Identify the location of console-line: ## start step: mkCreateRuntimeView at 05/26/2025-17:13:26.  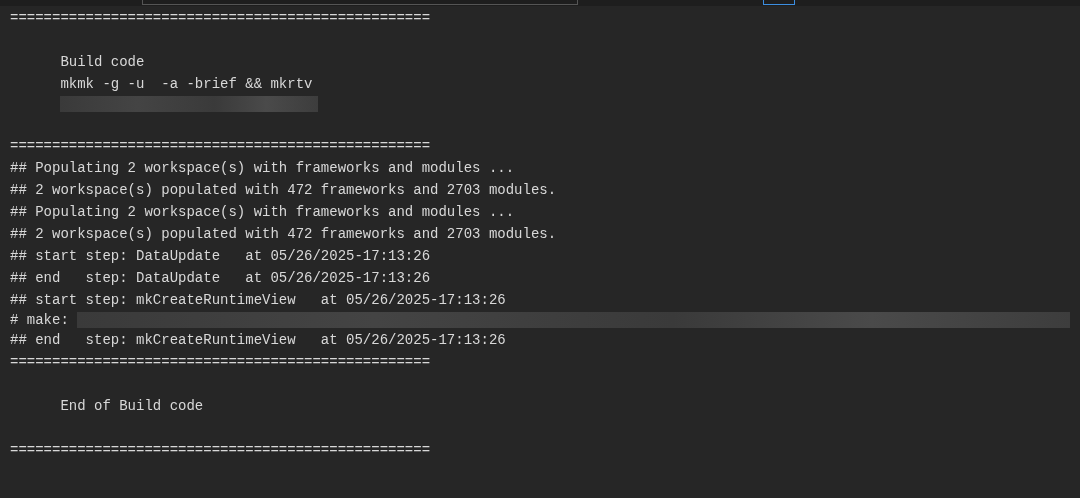
(258, 300).